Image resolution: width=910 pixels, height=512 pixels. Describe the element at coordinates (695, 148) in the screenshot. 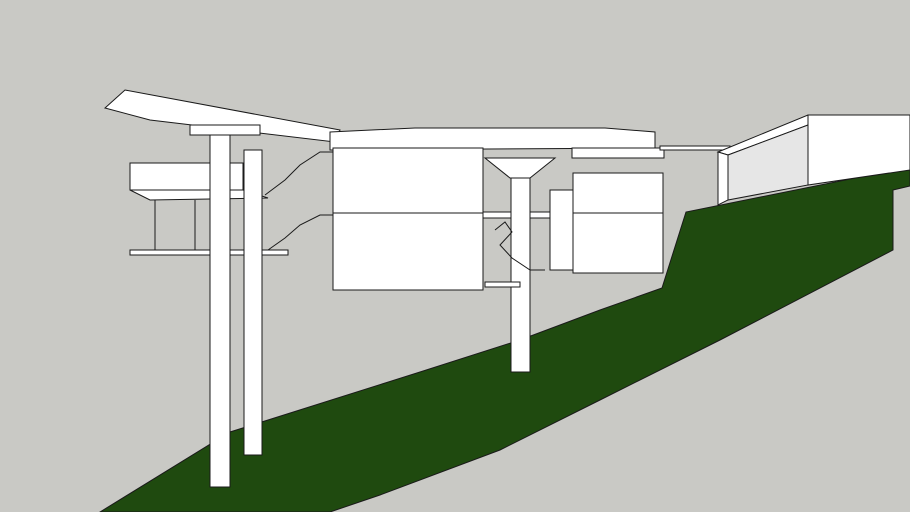

I see `walkway-to-garage` at that location.